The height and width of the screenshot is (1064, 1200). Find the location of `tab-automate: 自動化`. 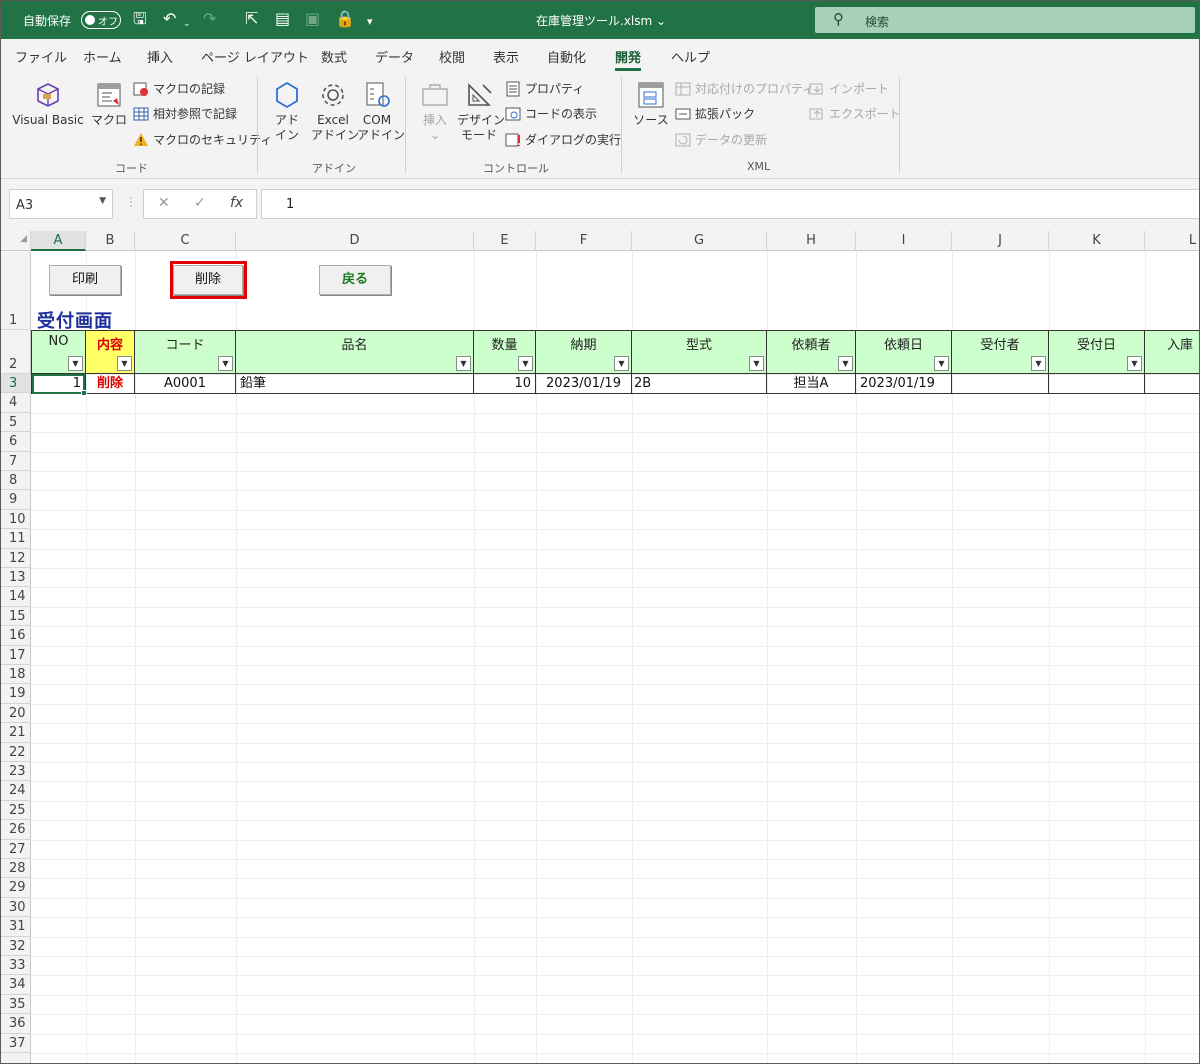

tab-automate: 自動化 is located at coordinates (566, 56).